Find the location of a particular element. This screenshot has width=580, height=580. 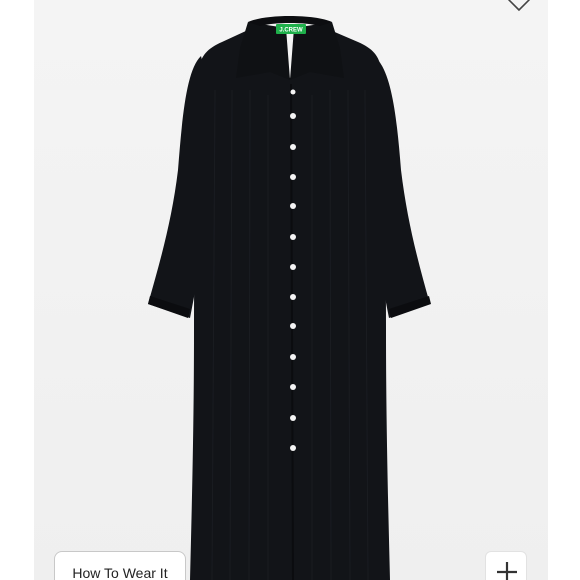

heart-icon is located at coordinates (519, 6).